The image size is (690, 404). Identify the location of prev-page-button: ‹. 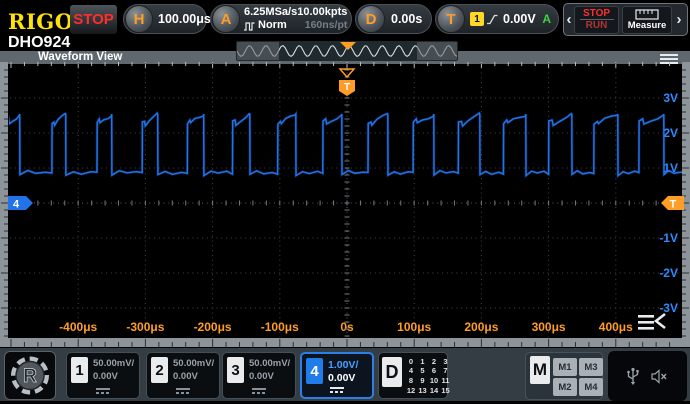
(569, 19).